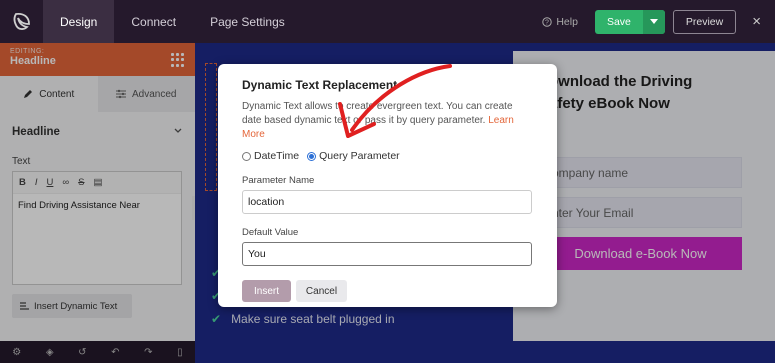  I want to click on save-button: Save, so click(619, 22).